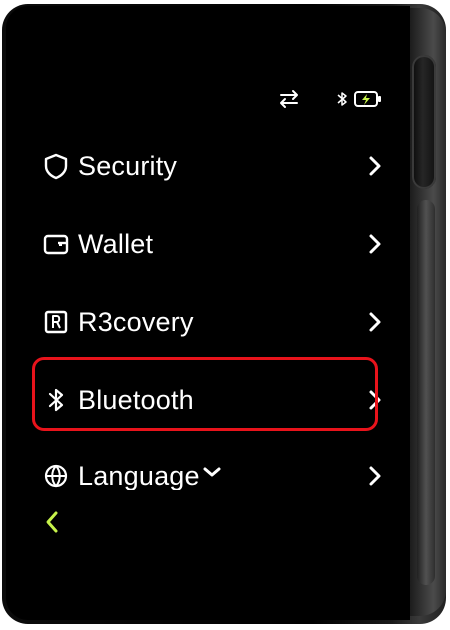 The height and width of the screenshot is (630, 450). I want to click on battery-charging-icon, so click(367, 99).